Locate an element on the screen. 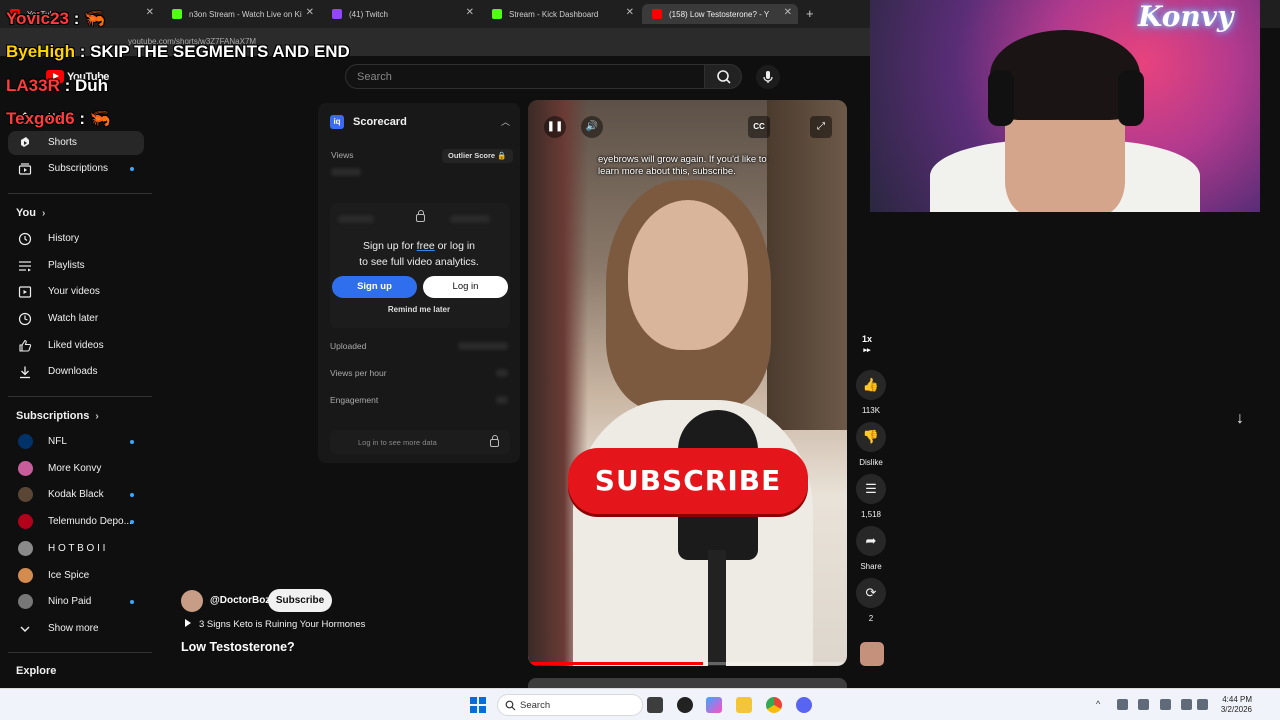  tab-label: (158) Low Testosterone? - Y is located at coordinates (719, 14).